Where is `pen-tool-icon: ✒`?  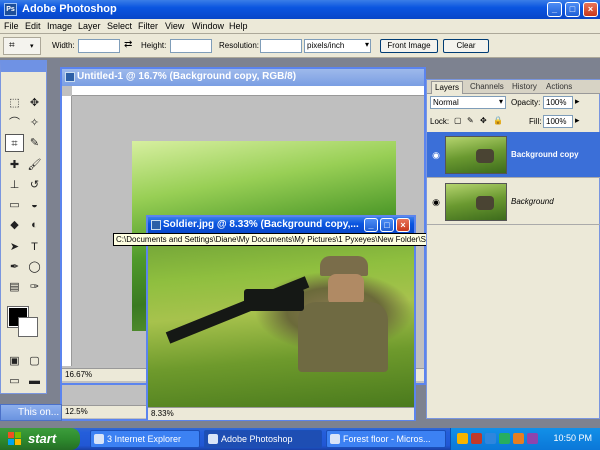
pen-tool-icon: ✒ is located at coordinates (14, 267).